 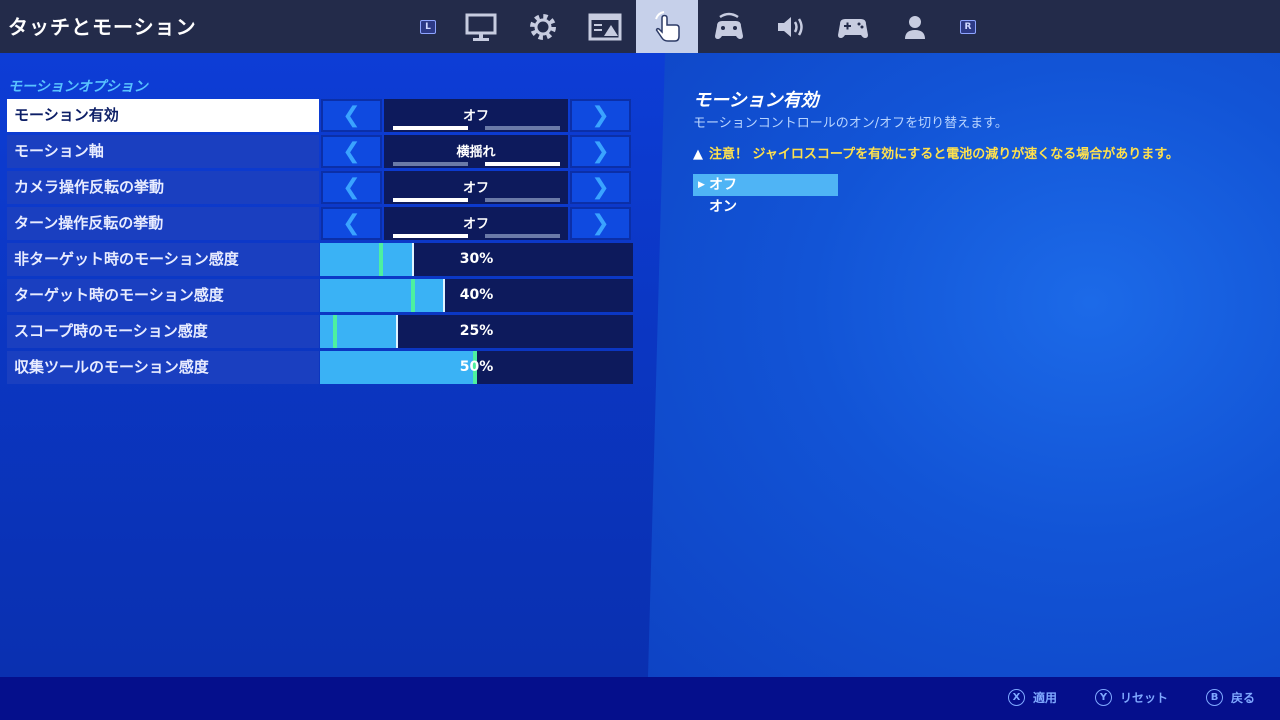 I want to click on setting-row-camera-invert: カメラ操作反転の挙動 ❮ オフ ❯, so click(x=320, y=187).